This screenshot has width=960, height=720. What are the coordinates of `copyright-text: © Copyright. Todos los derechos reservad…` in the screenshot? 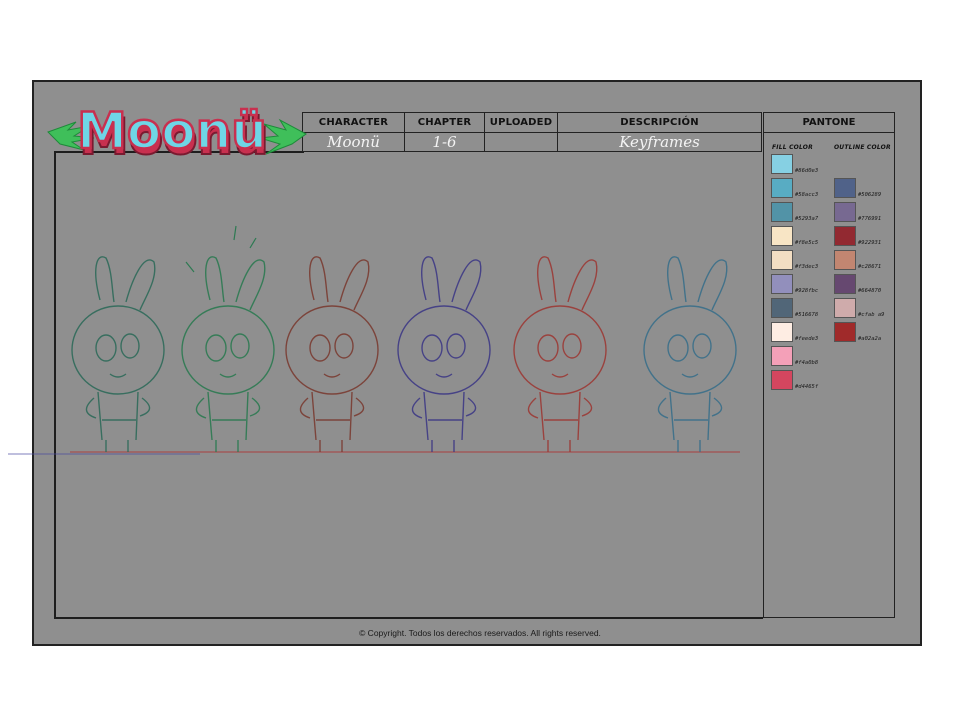 It's located at (480, 633).